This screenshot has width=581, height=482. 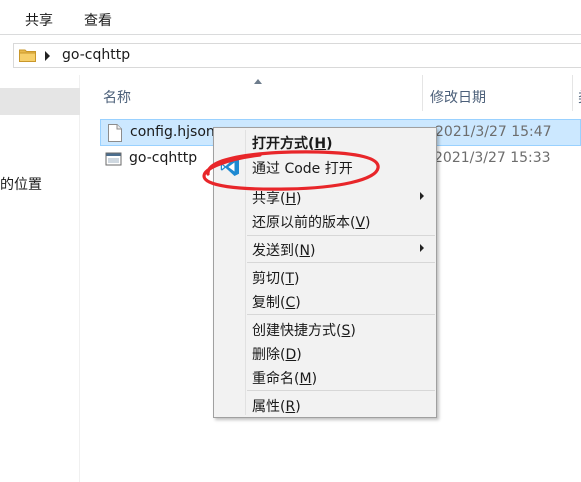 What do you see at coordinates (325, 405) in the screenshot?
I see `menu-item-properties: 属性(R)` at bounding box center [325, 405].